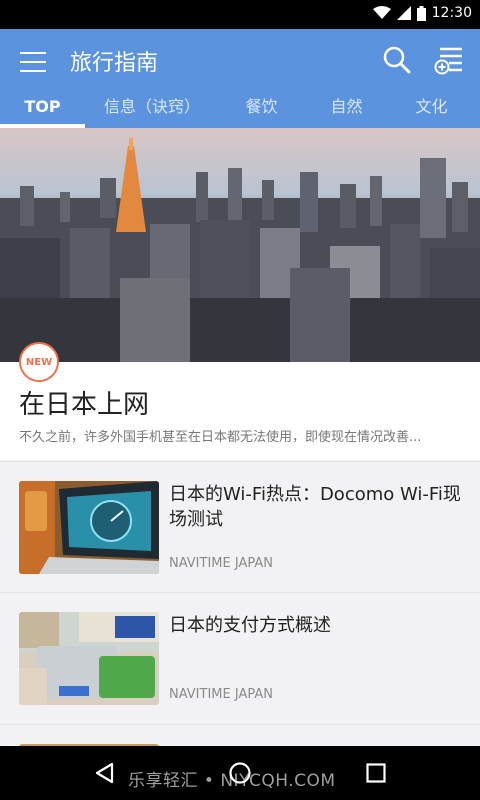 This screenshot has height=800, width=480. What do you see at coordinates (240, 737) in the screenshot?
I see `article-row-partial` at bounding box center [240, 737].